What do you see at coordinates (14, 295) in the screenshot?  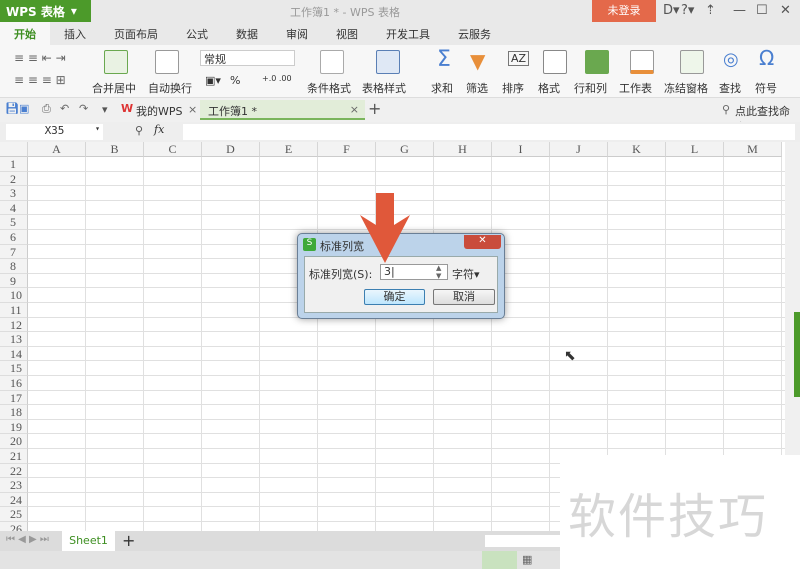 I see `row-header: 10` at bounding box center [14, 295].